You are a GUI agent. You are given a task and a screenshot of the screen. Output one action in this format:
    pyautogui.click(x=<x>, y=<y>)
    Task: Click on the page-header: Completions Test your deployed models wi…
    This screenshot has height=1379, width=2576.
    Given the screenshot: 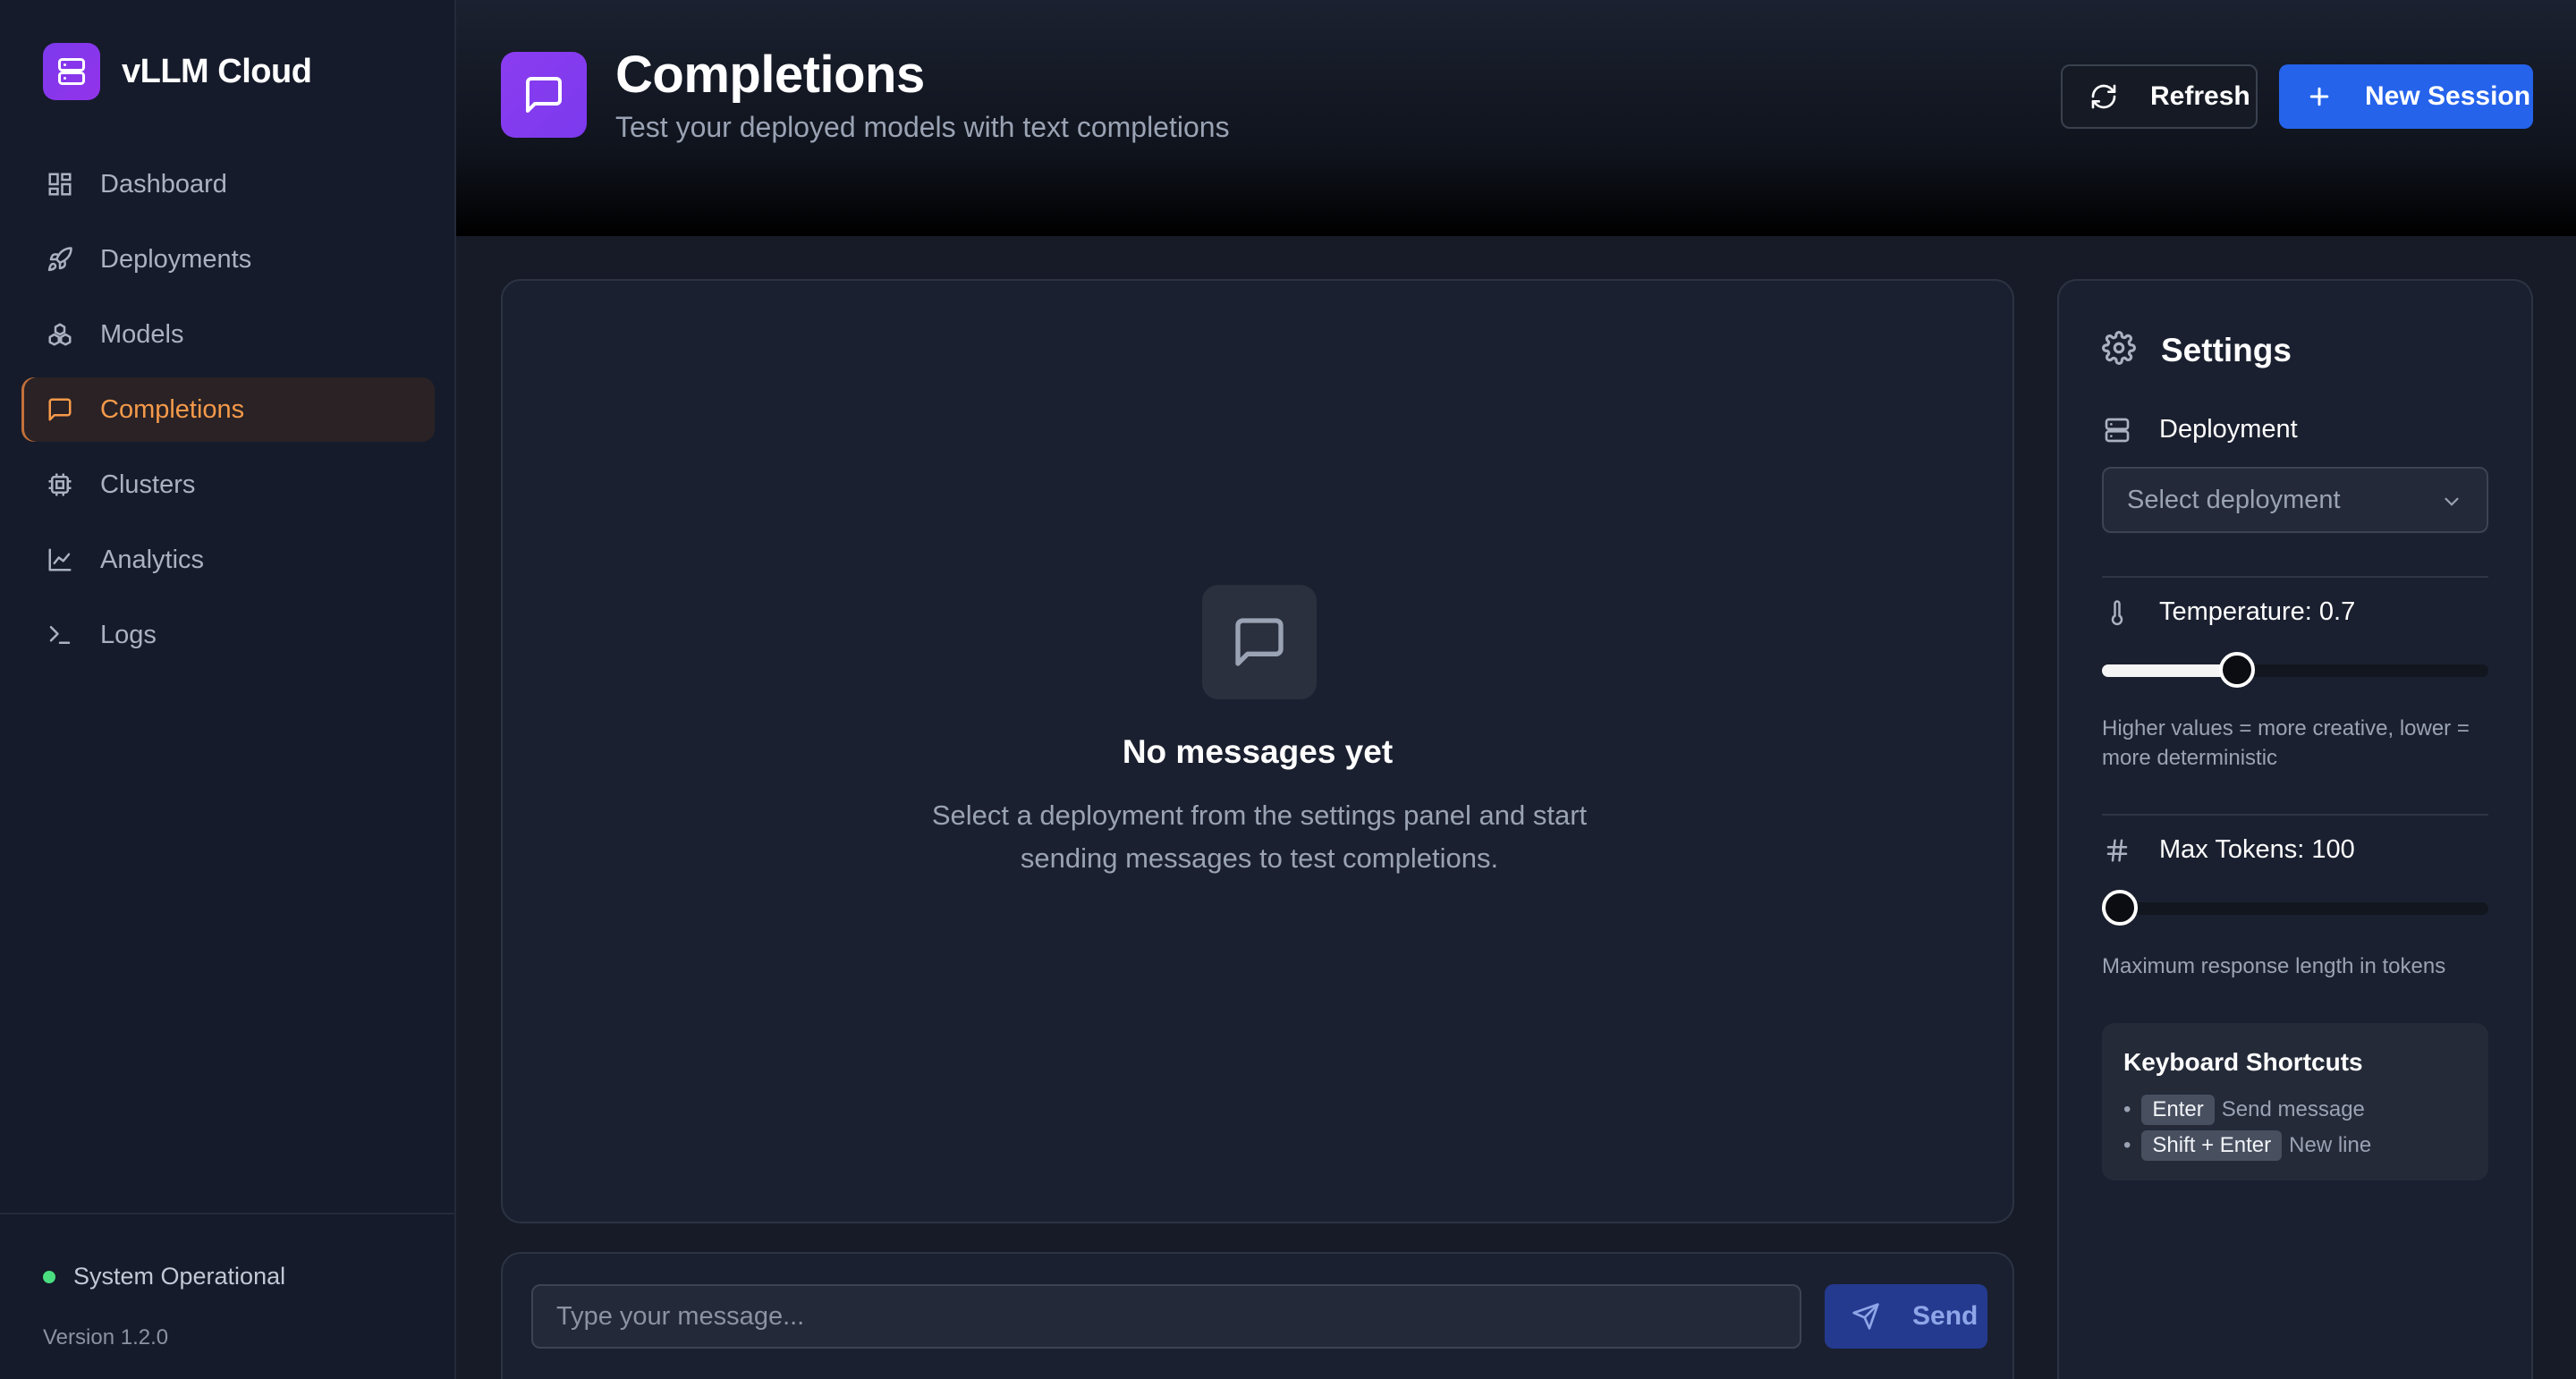 What is the action you would take?
    pyautogui.click(x=1516, y=118)
    